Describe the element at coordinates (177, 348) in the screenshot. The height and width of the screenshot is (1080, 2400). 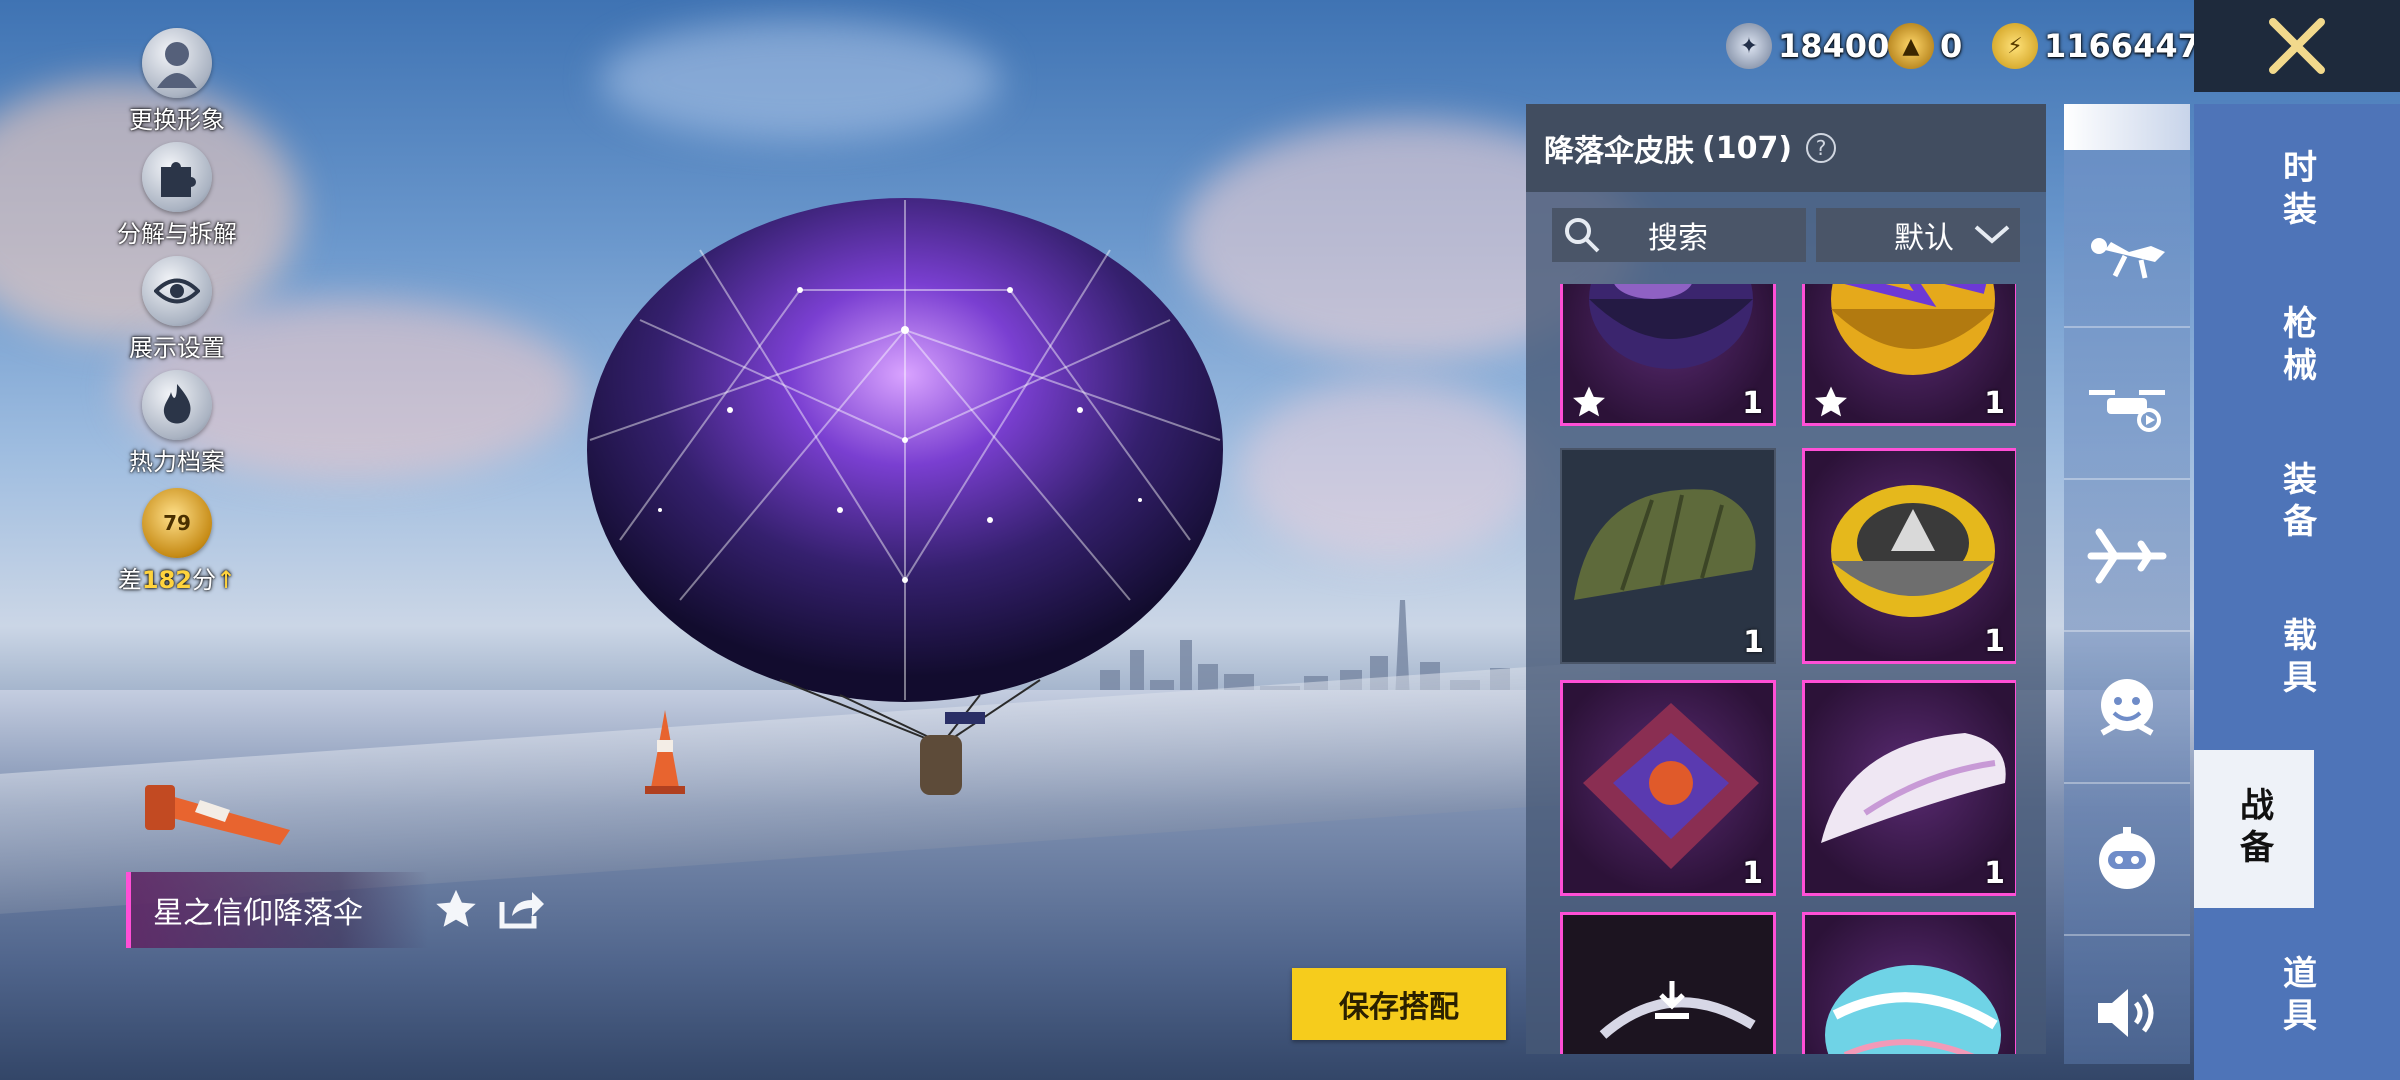
I see `display-settings-label: 展示设置` at that location.